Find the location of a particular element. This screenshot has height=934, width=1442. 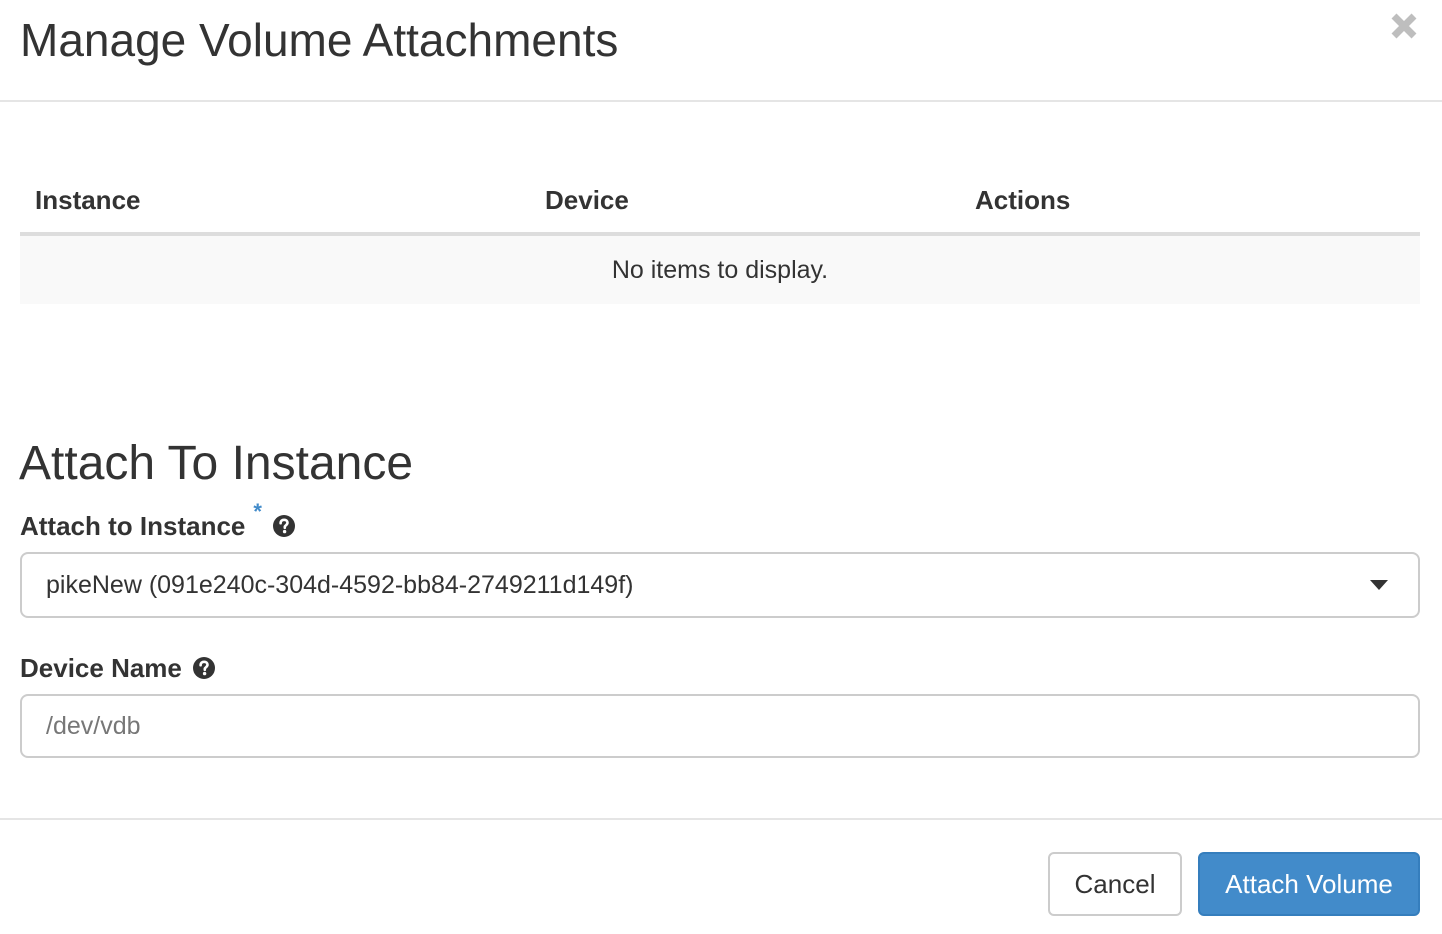

dialog-title: Manage Volume Attachments is located at coordinates (319, 40).